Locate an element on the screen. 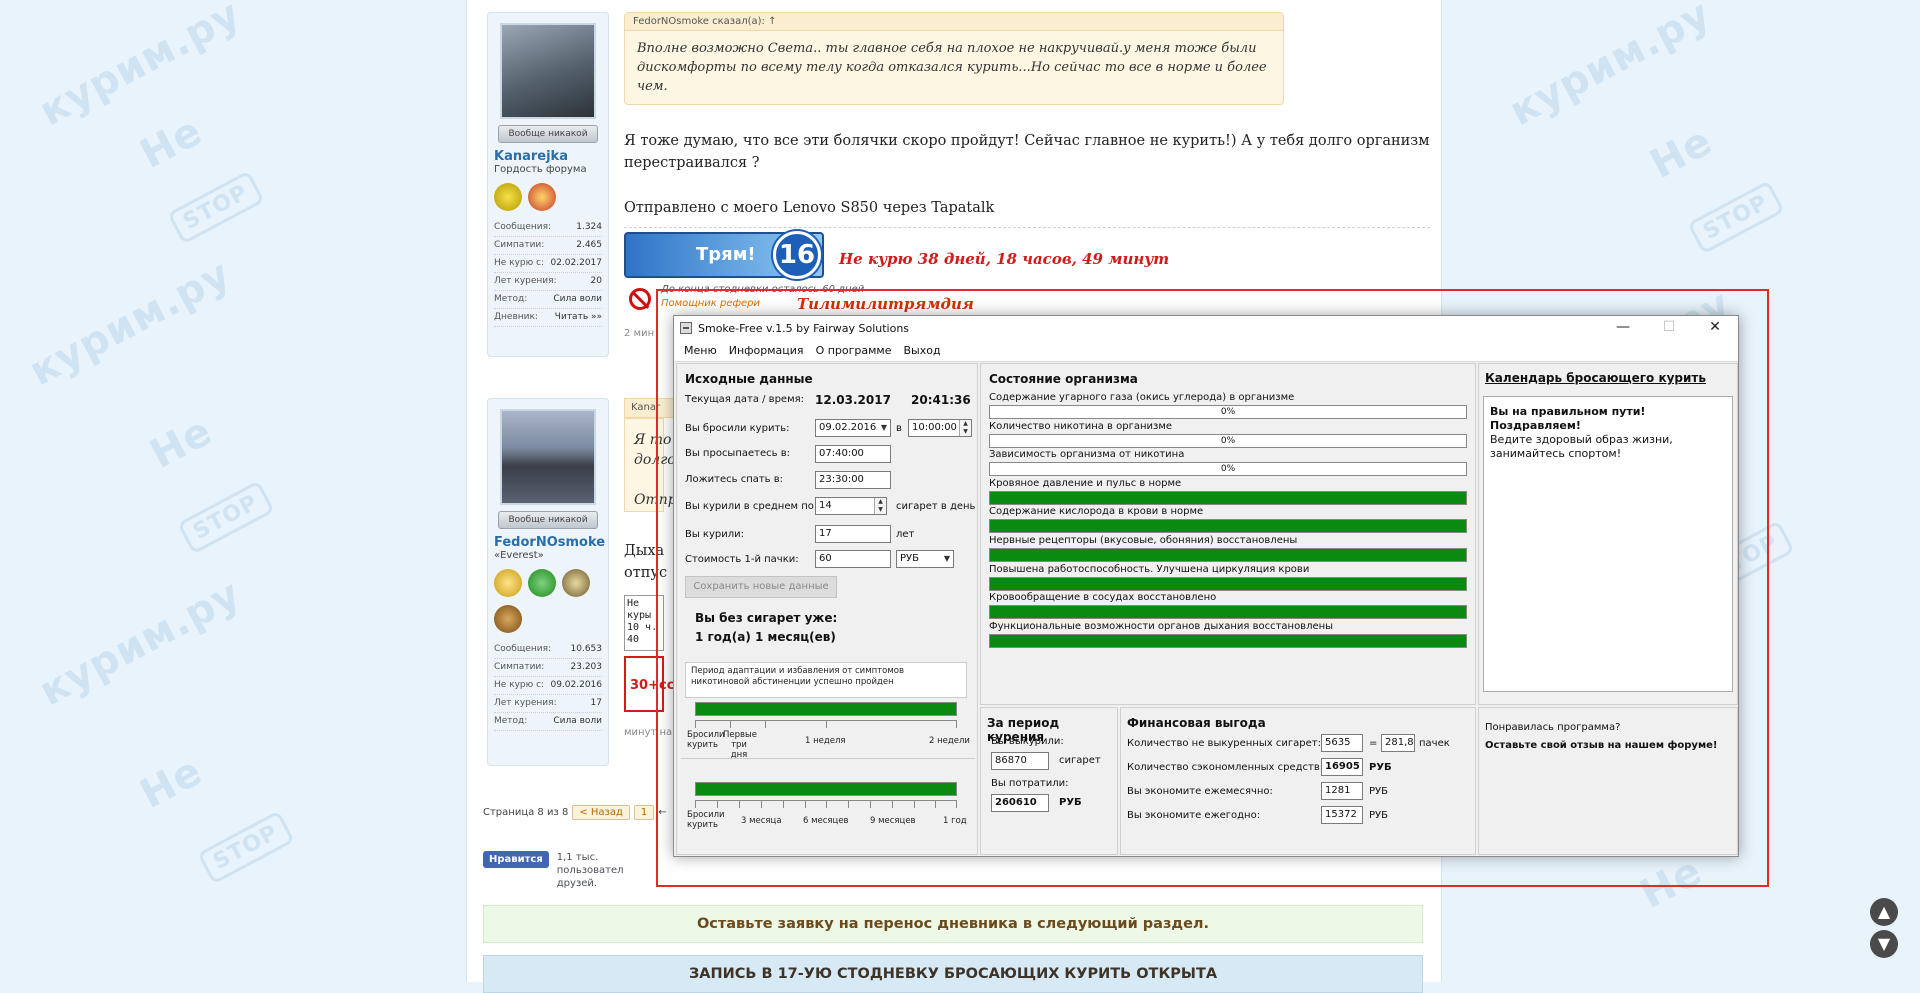  adaptation-progress is located at coordinates (826, 709).